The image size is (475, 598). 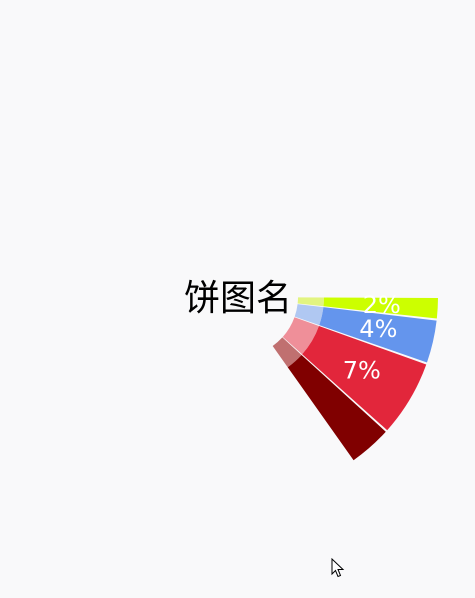 I want to click on slice-label-3: 7%, so click(x=362, y=371).